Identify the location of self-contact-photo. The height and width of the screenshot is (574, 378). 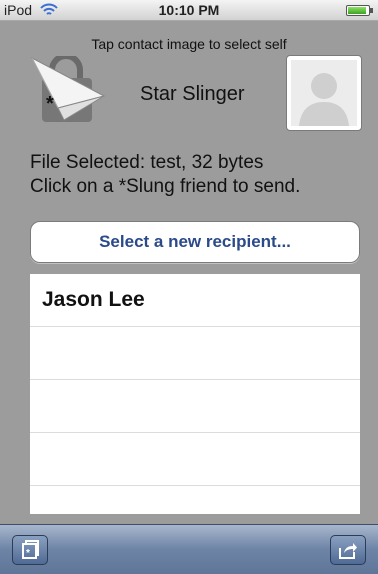
(324, 93).